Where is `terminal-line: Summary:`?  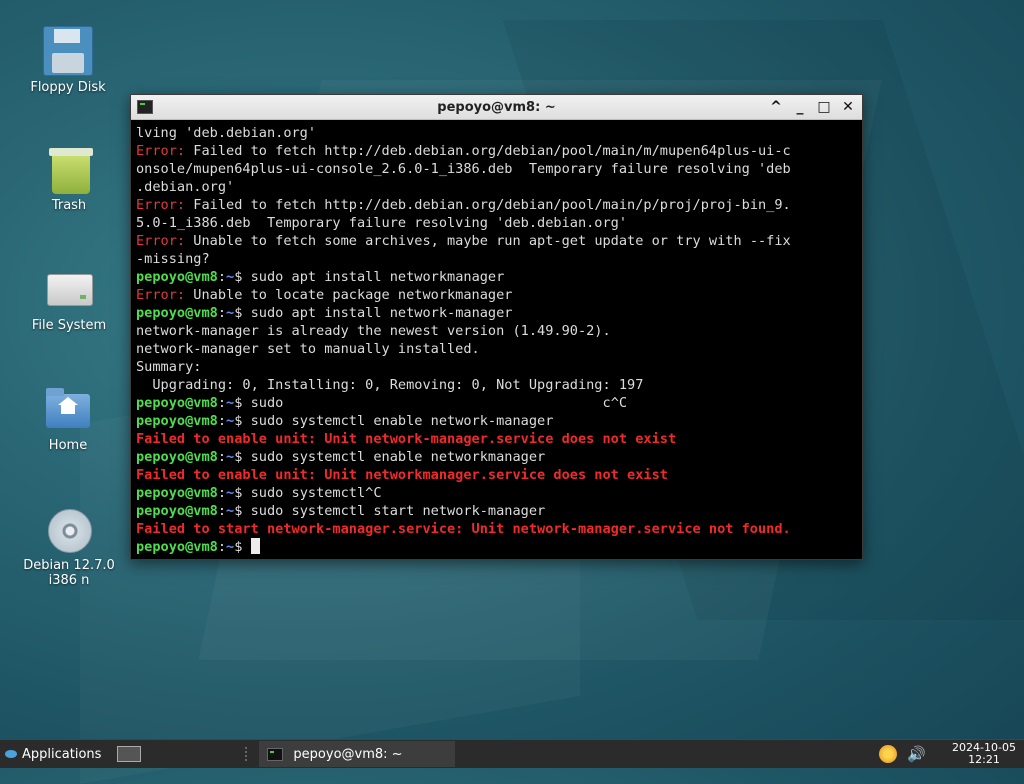
terminal-line: Summary: is located at coordinates (496, 367).